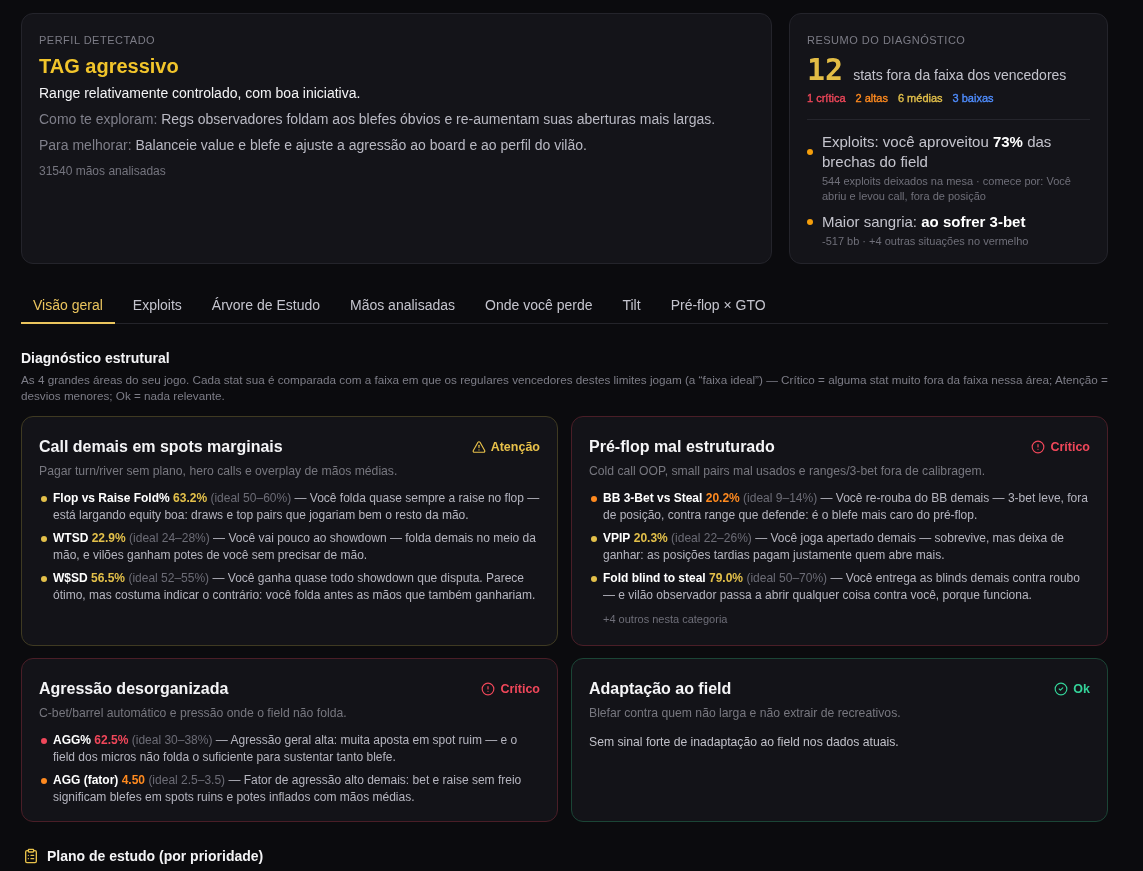  Describe the element at coordinates (515, 447) in the screenshot. I see `status-label: Atenção` at that location.